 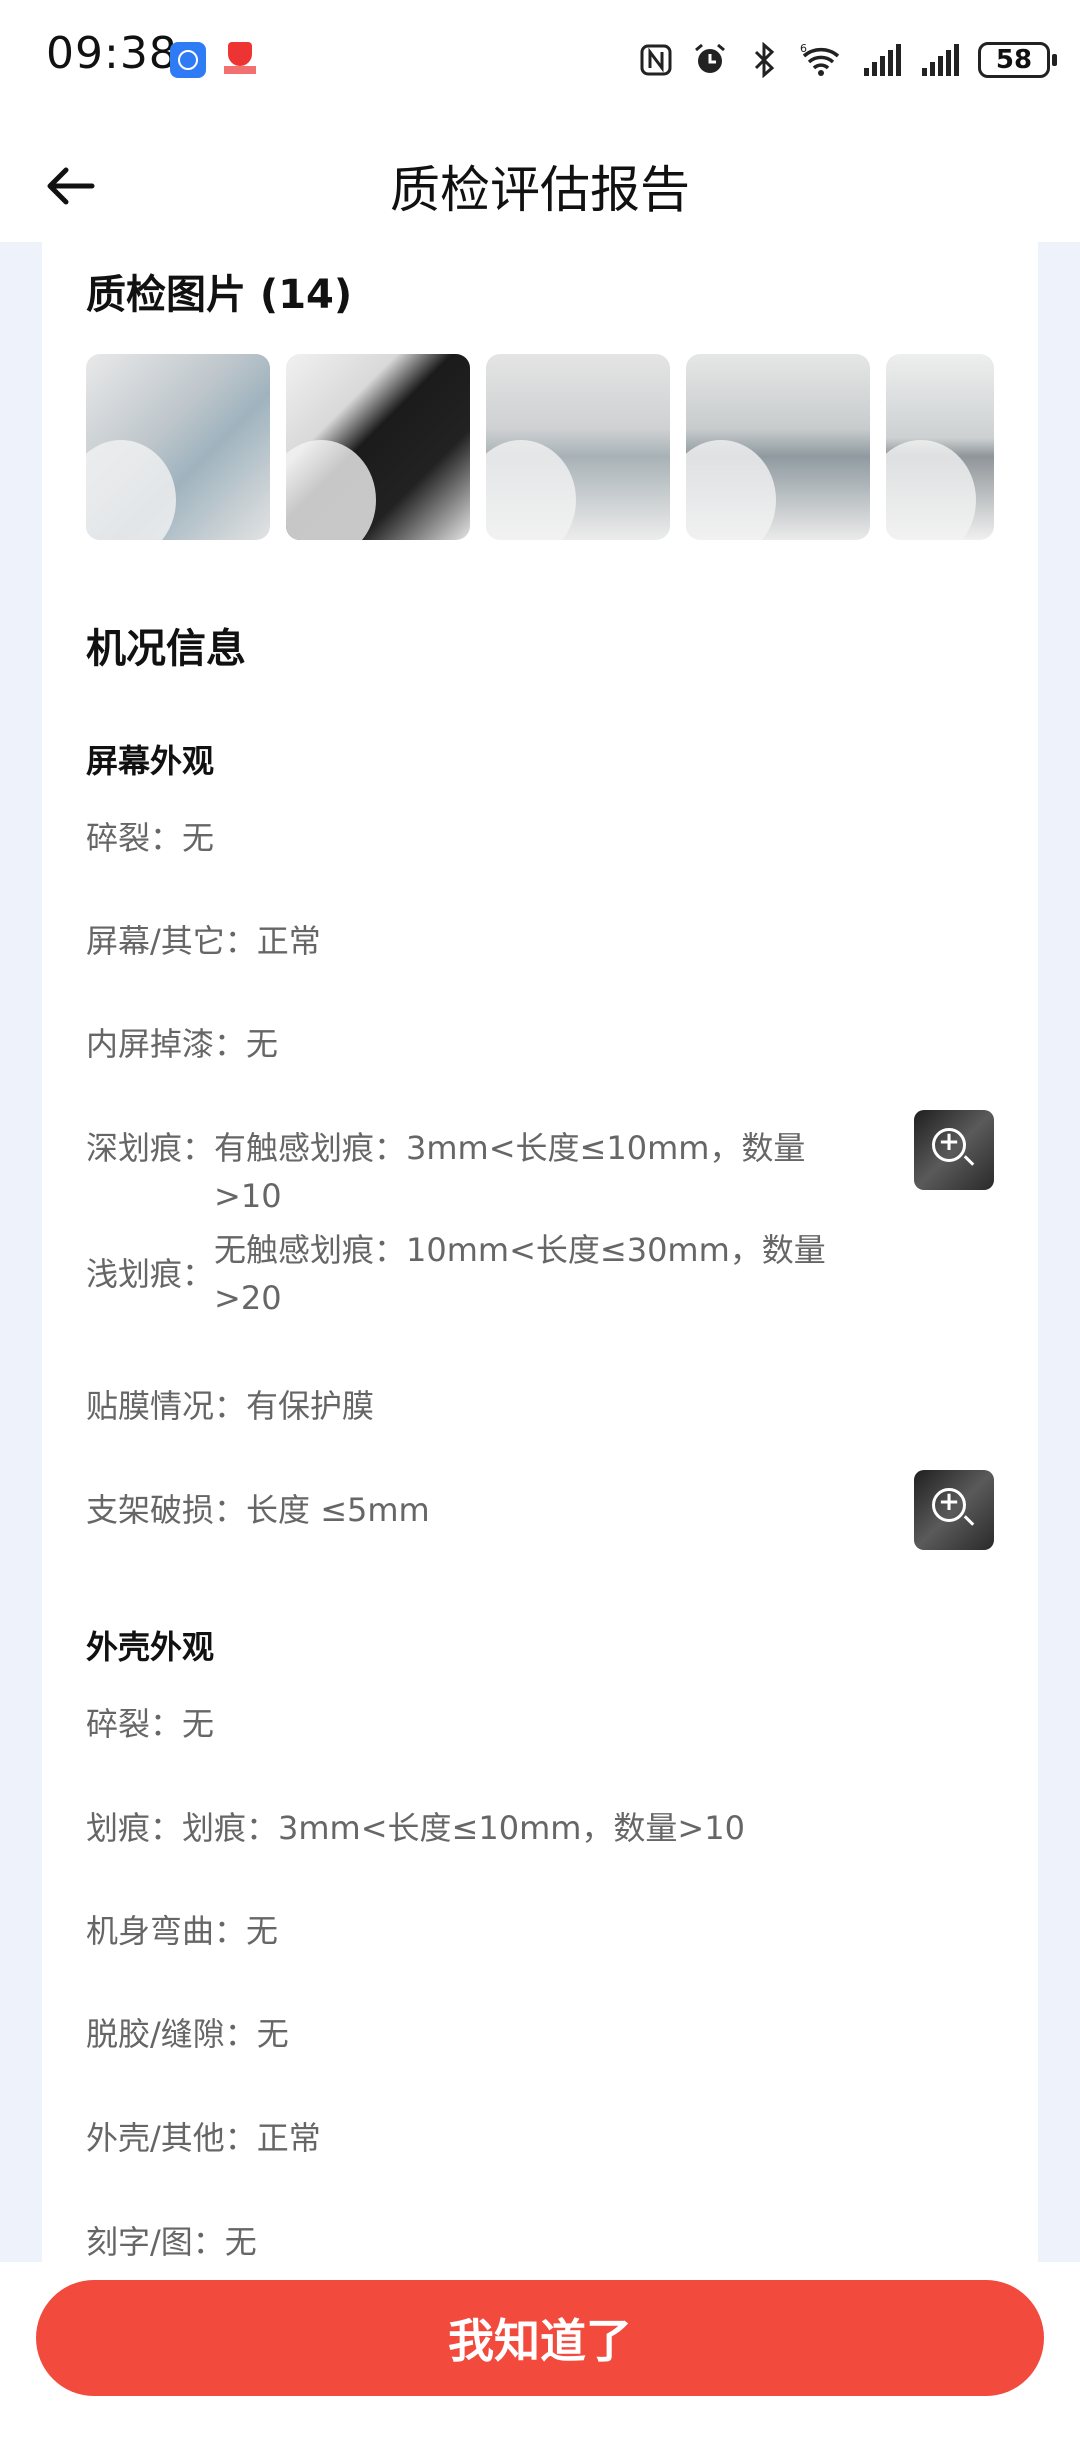 What do you see at coordinates (710, 60) in the screenshot?
I see `alarm-icon` at bounding box center [710, 60].